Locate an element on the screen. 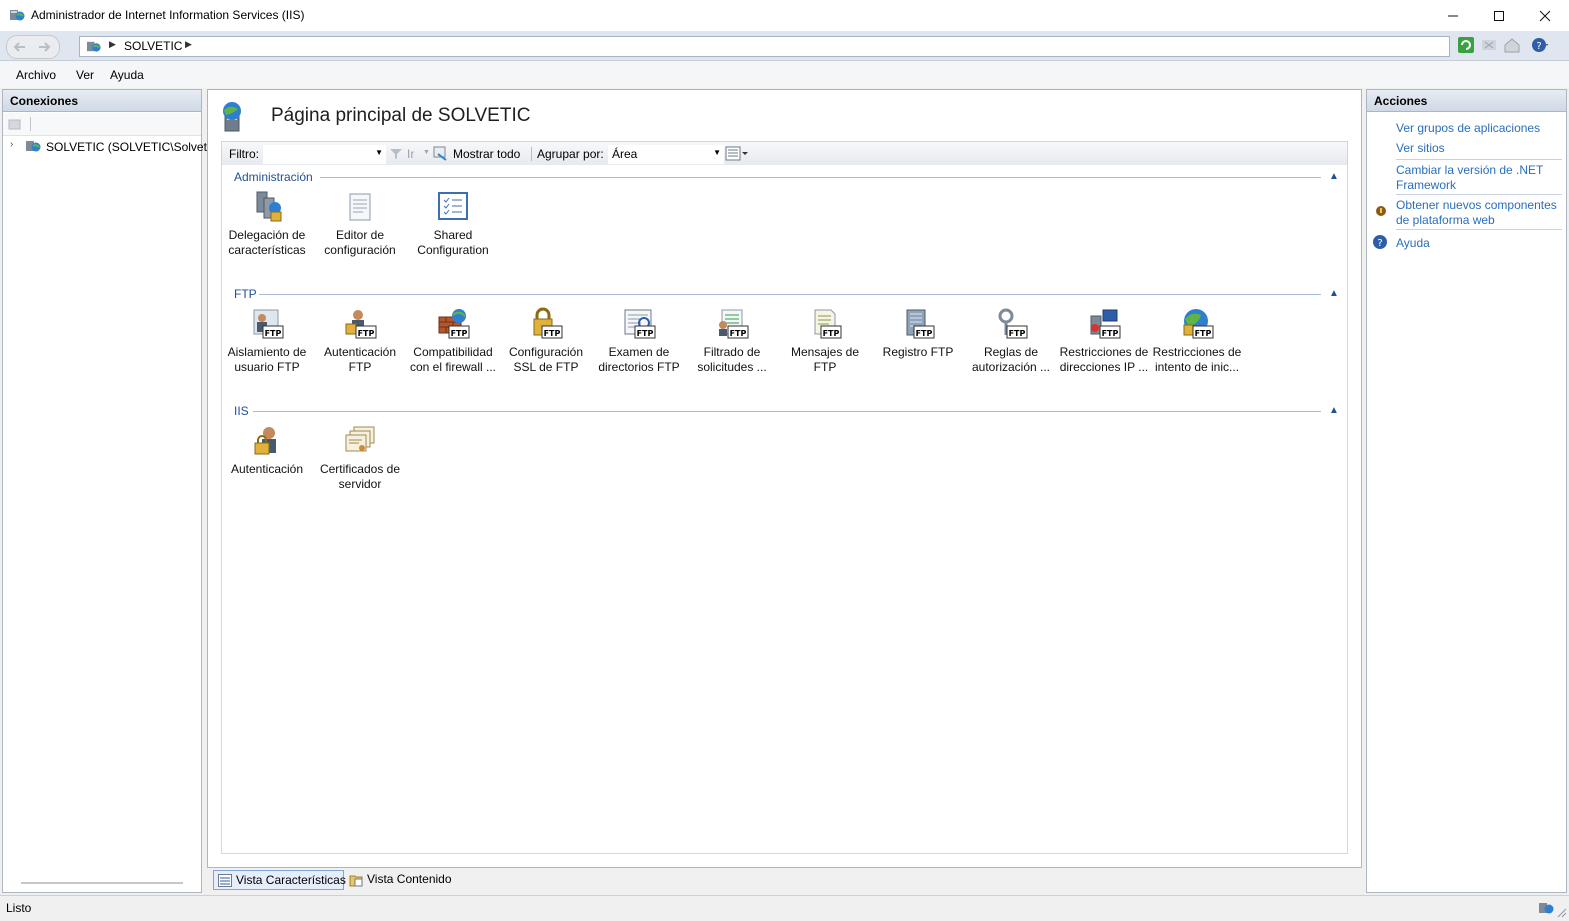 The image size is (1569, 921). back-forward-buttons is located at coordinates (33, 47).